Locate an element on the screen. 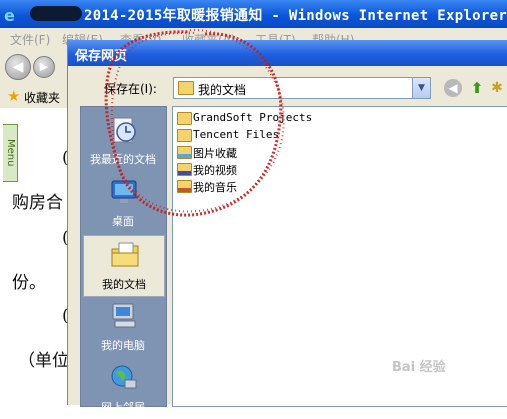  doc-text-line: 购房合 is located at coordinates (37, 203).